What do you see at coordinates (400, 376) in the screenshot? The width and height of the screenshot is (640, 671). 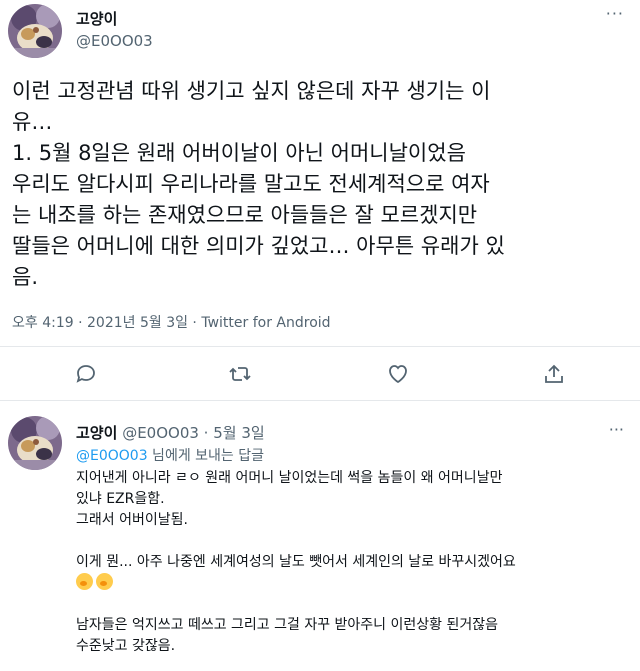 I see `like-icon` at bounding box center [400, 376].